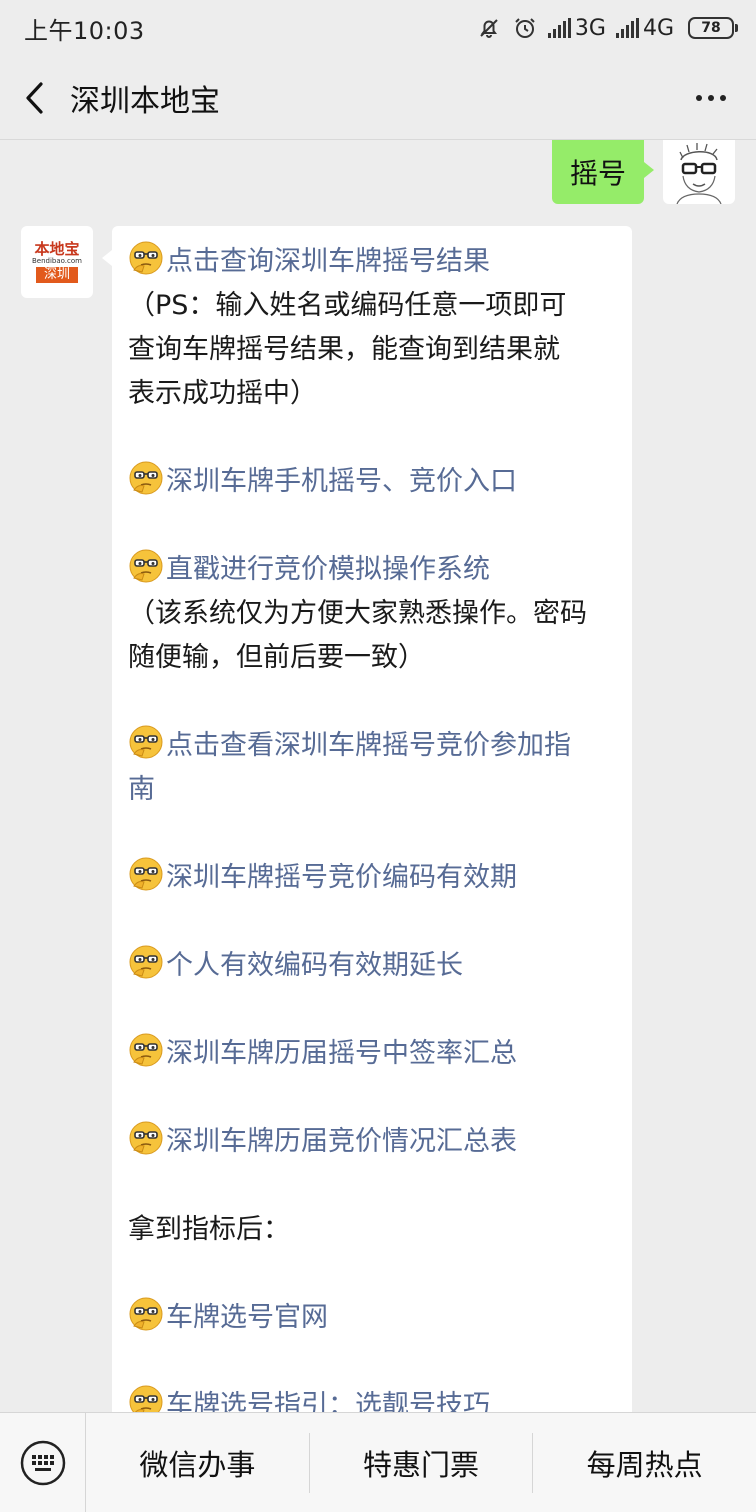 The width and height of the screenshot is (756, 1512). I want to click on user-avatar, so click(699, 172).